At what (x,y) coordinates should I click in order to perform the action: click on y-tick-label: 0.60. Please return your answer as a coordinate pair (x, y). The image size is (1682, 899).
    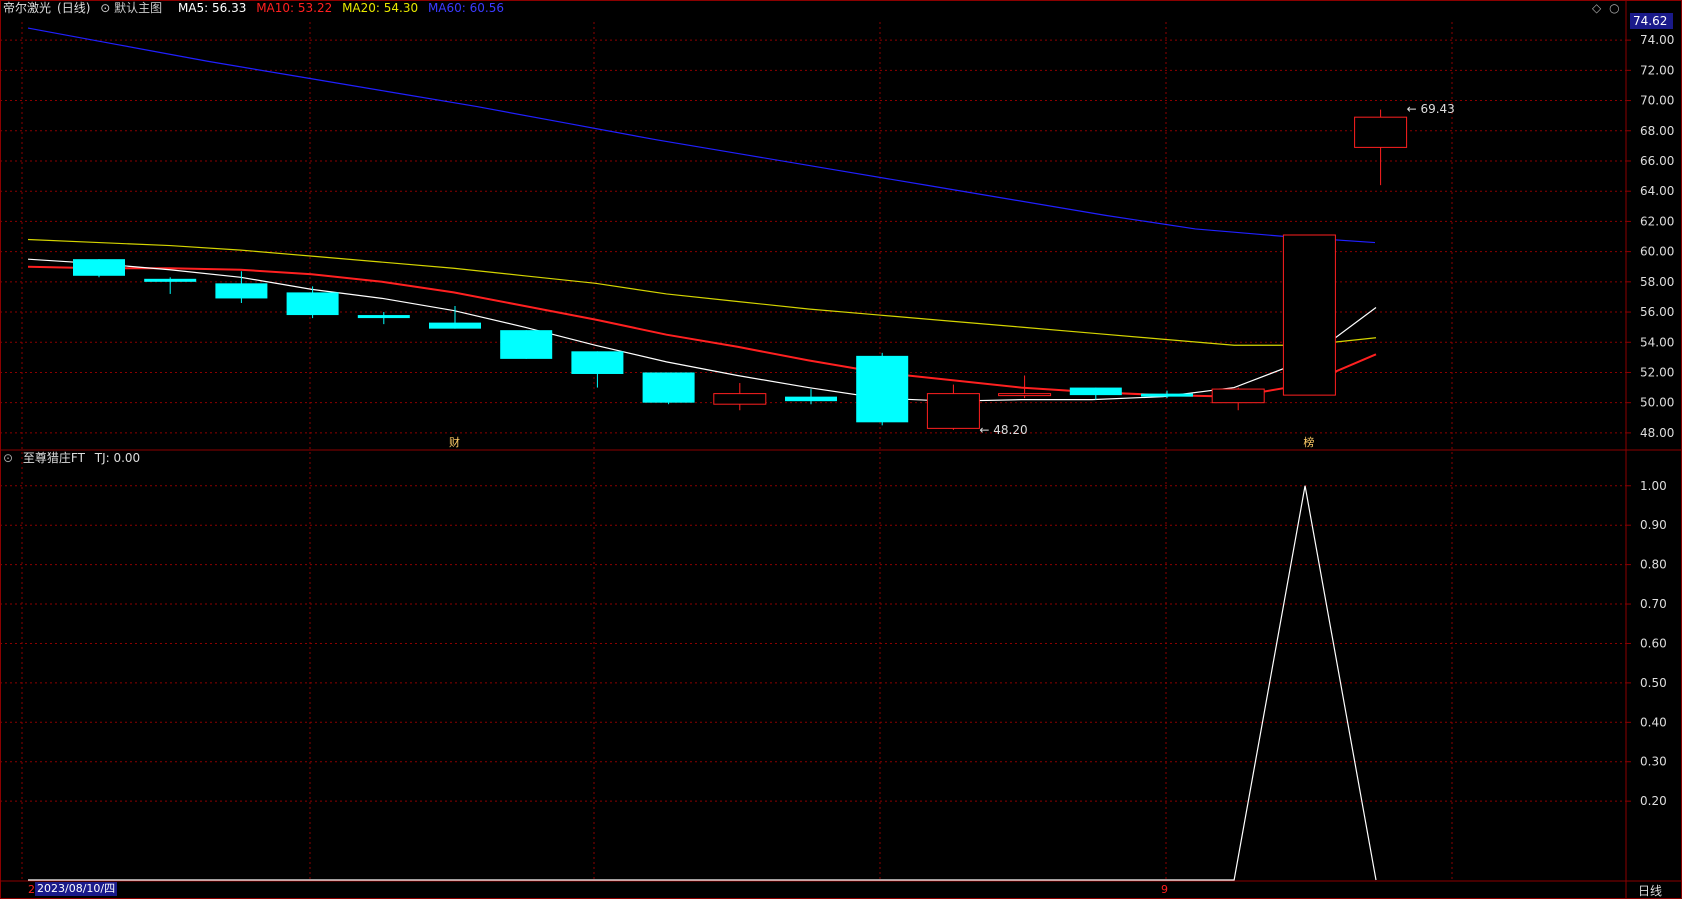
    Looking at the image, I should click on (1653, 643).